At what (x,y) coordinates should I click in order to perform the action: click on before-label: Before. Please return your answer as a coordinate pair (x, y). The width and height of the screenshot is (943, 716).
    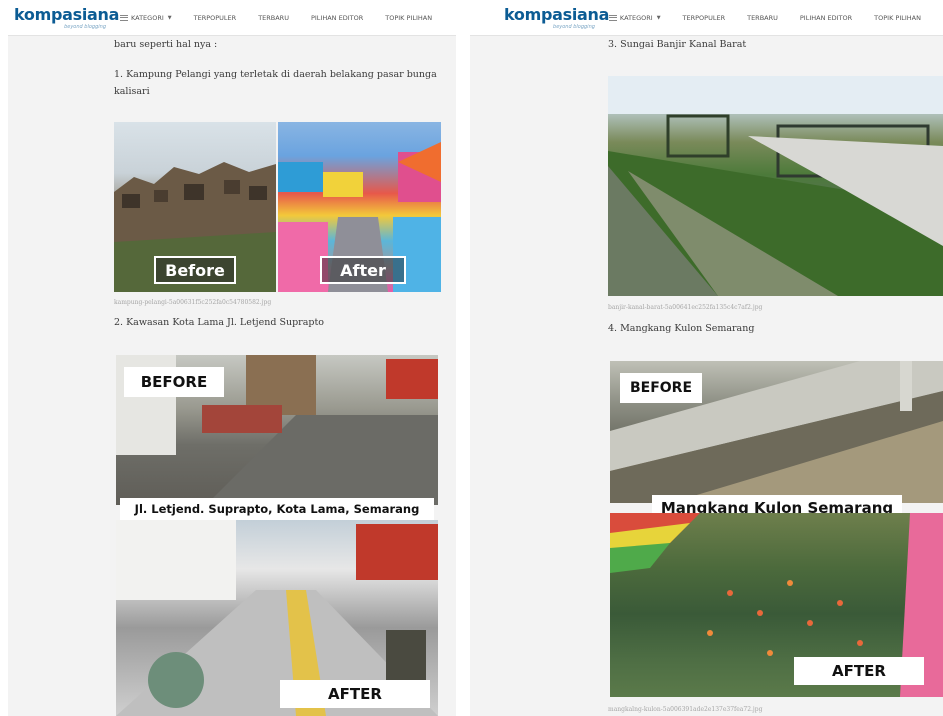
    Looking at the image, I should click on (195, 270).